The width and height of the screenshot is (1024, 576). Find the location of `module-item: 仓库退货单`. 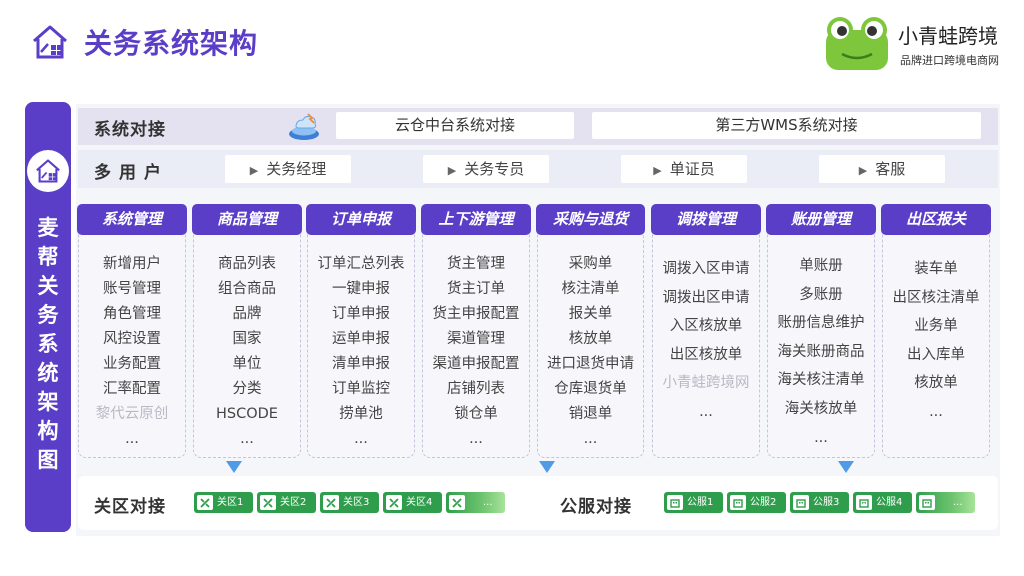

module-item: 仓库退货单 is located at coordinates (590, 389).